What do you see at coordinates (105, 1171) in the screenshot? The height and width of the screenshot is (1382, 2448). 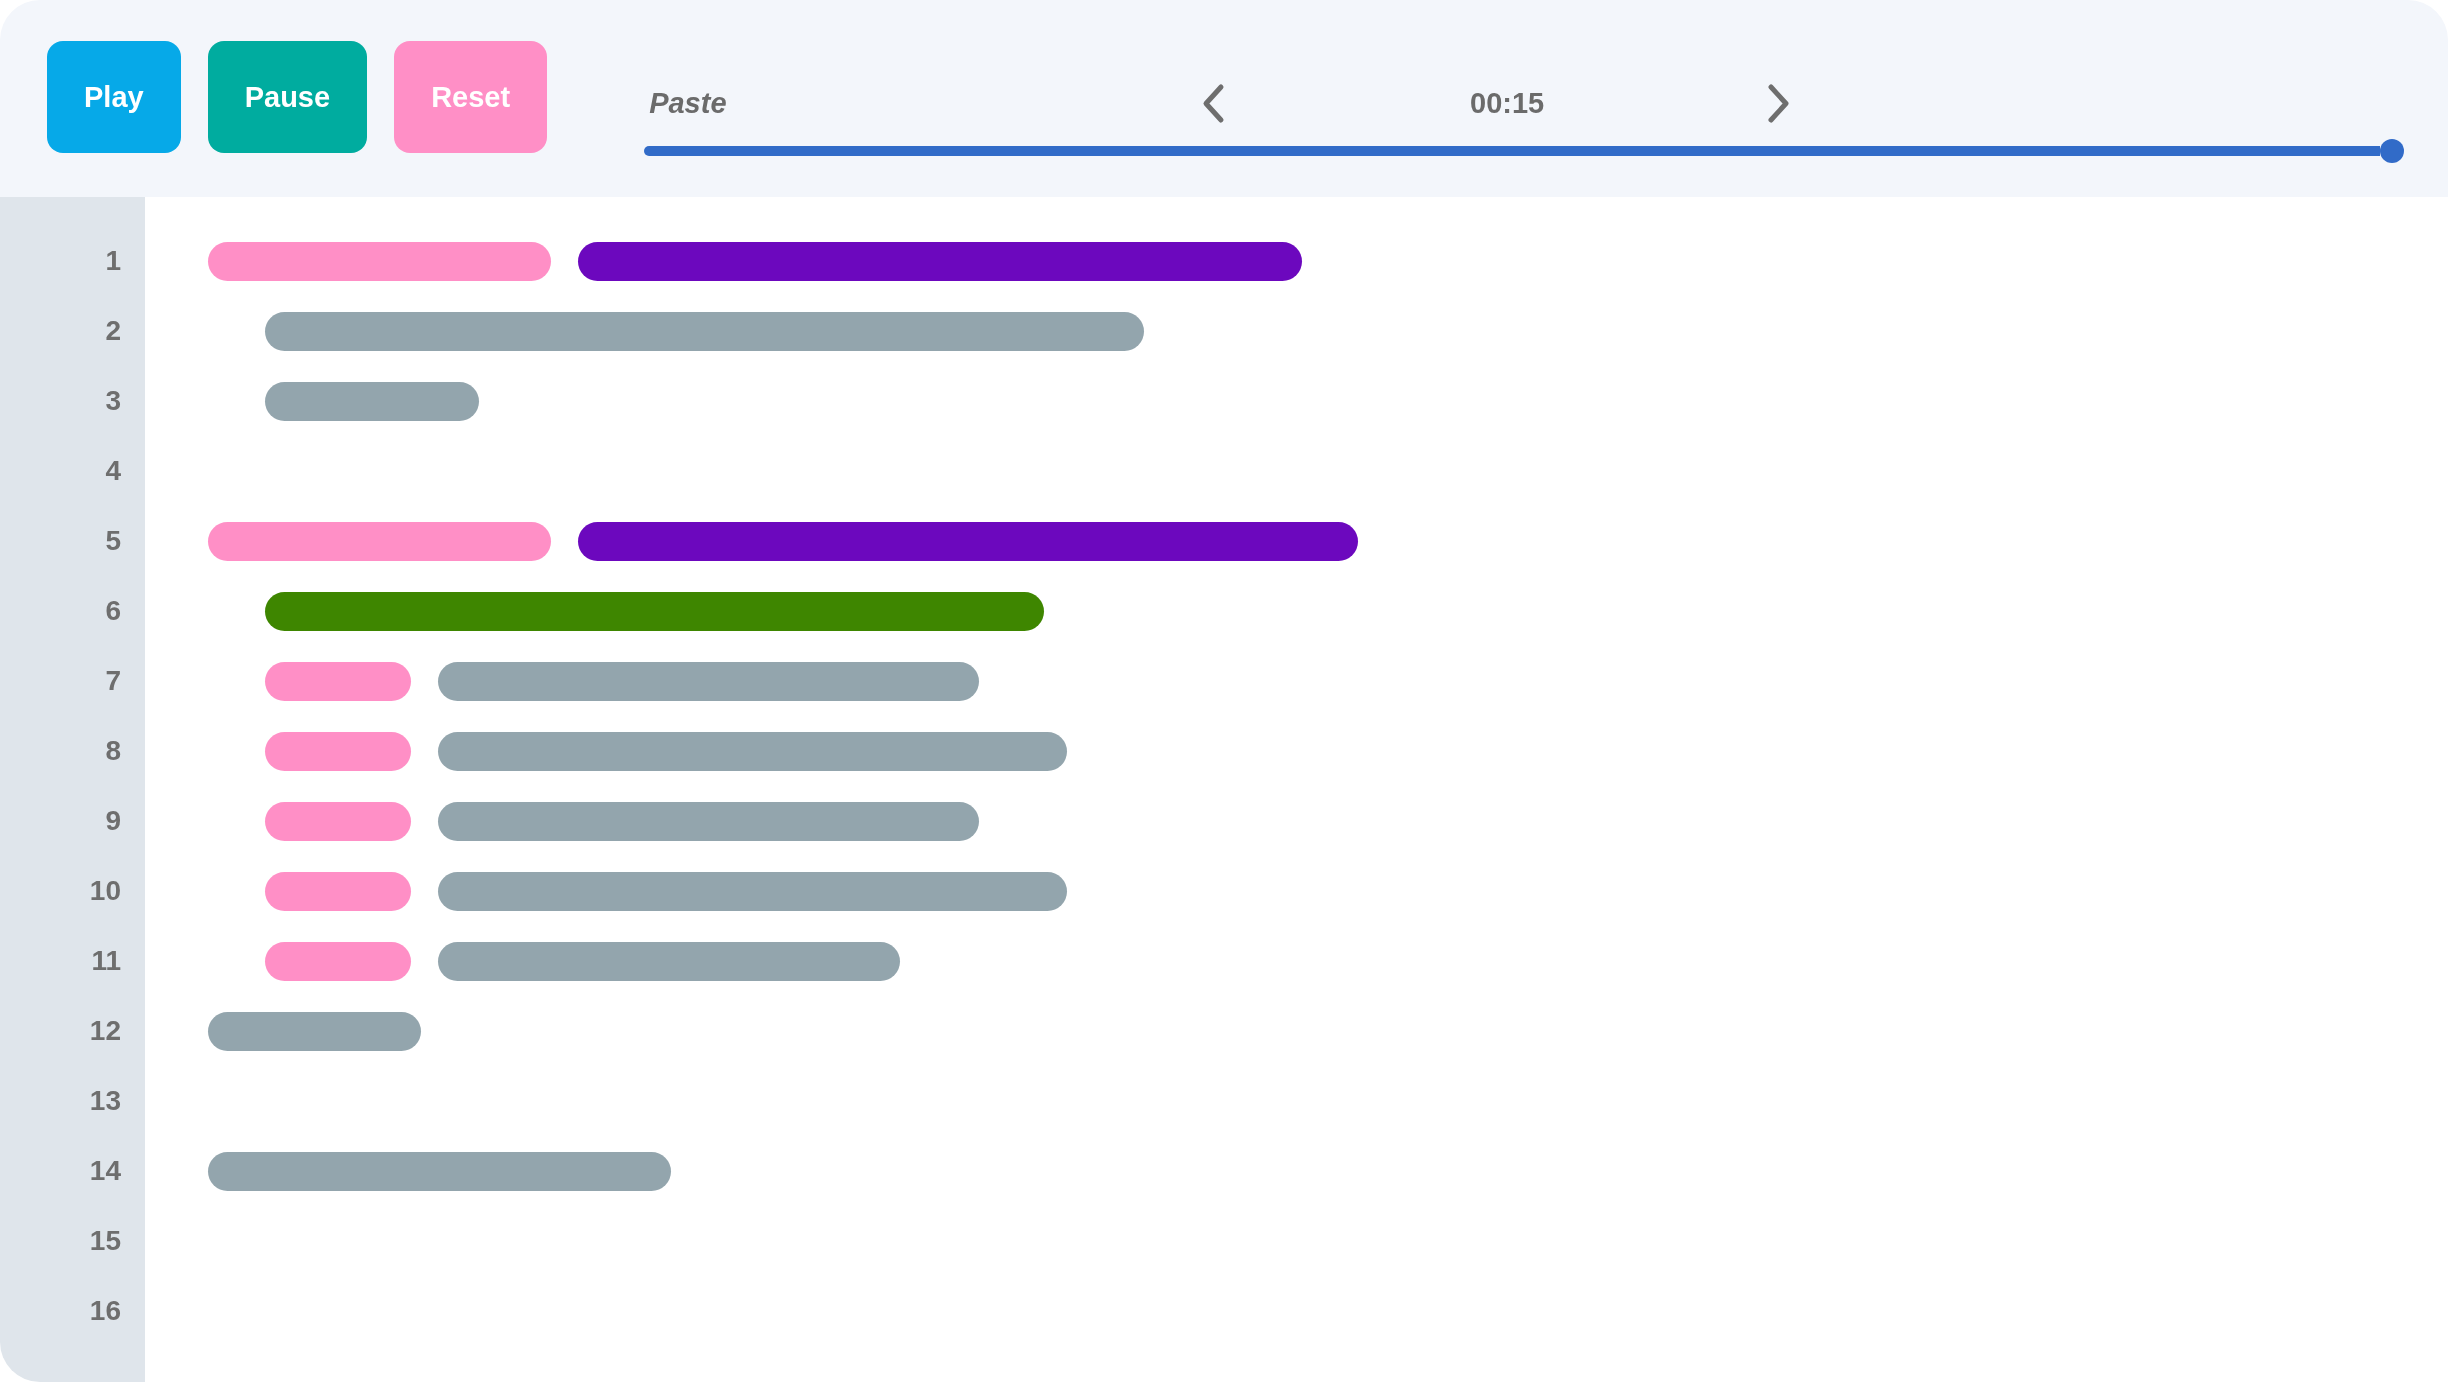 I see `line-number: 14` at bounding box center [105, 1171].